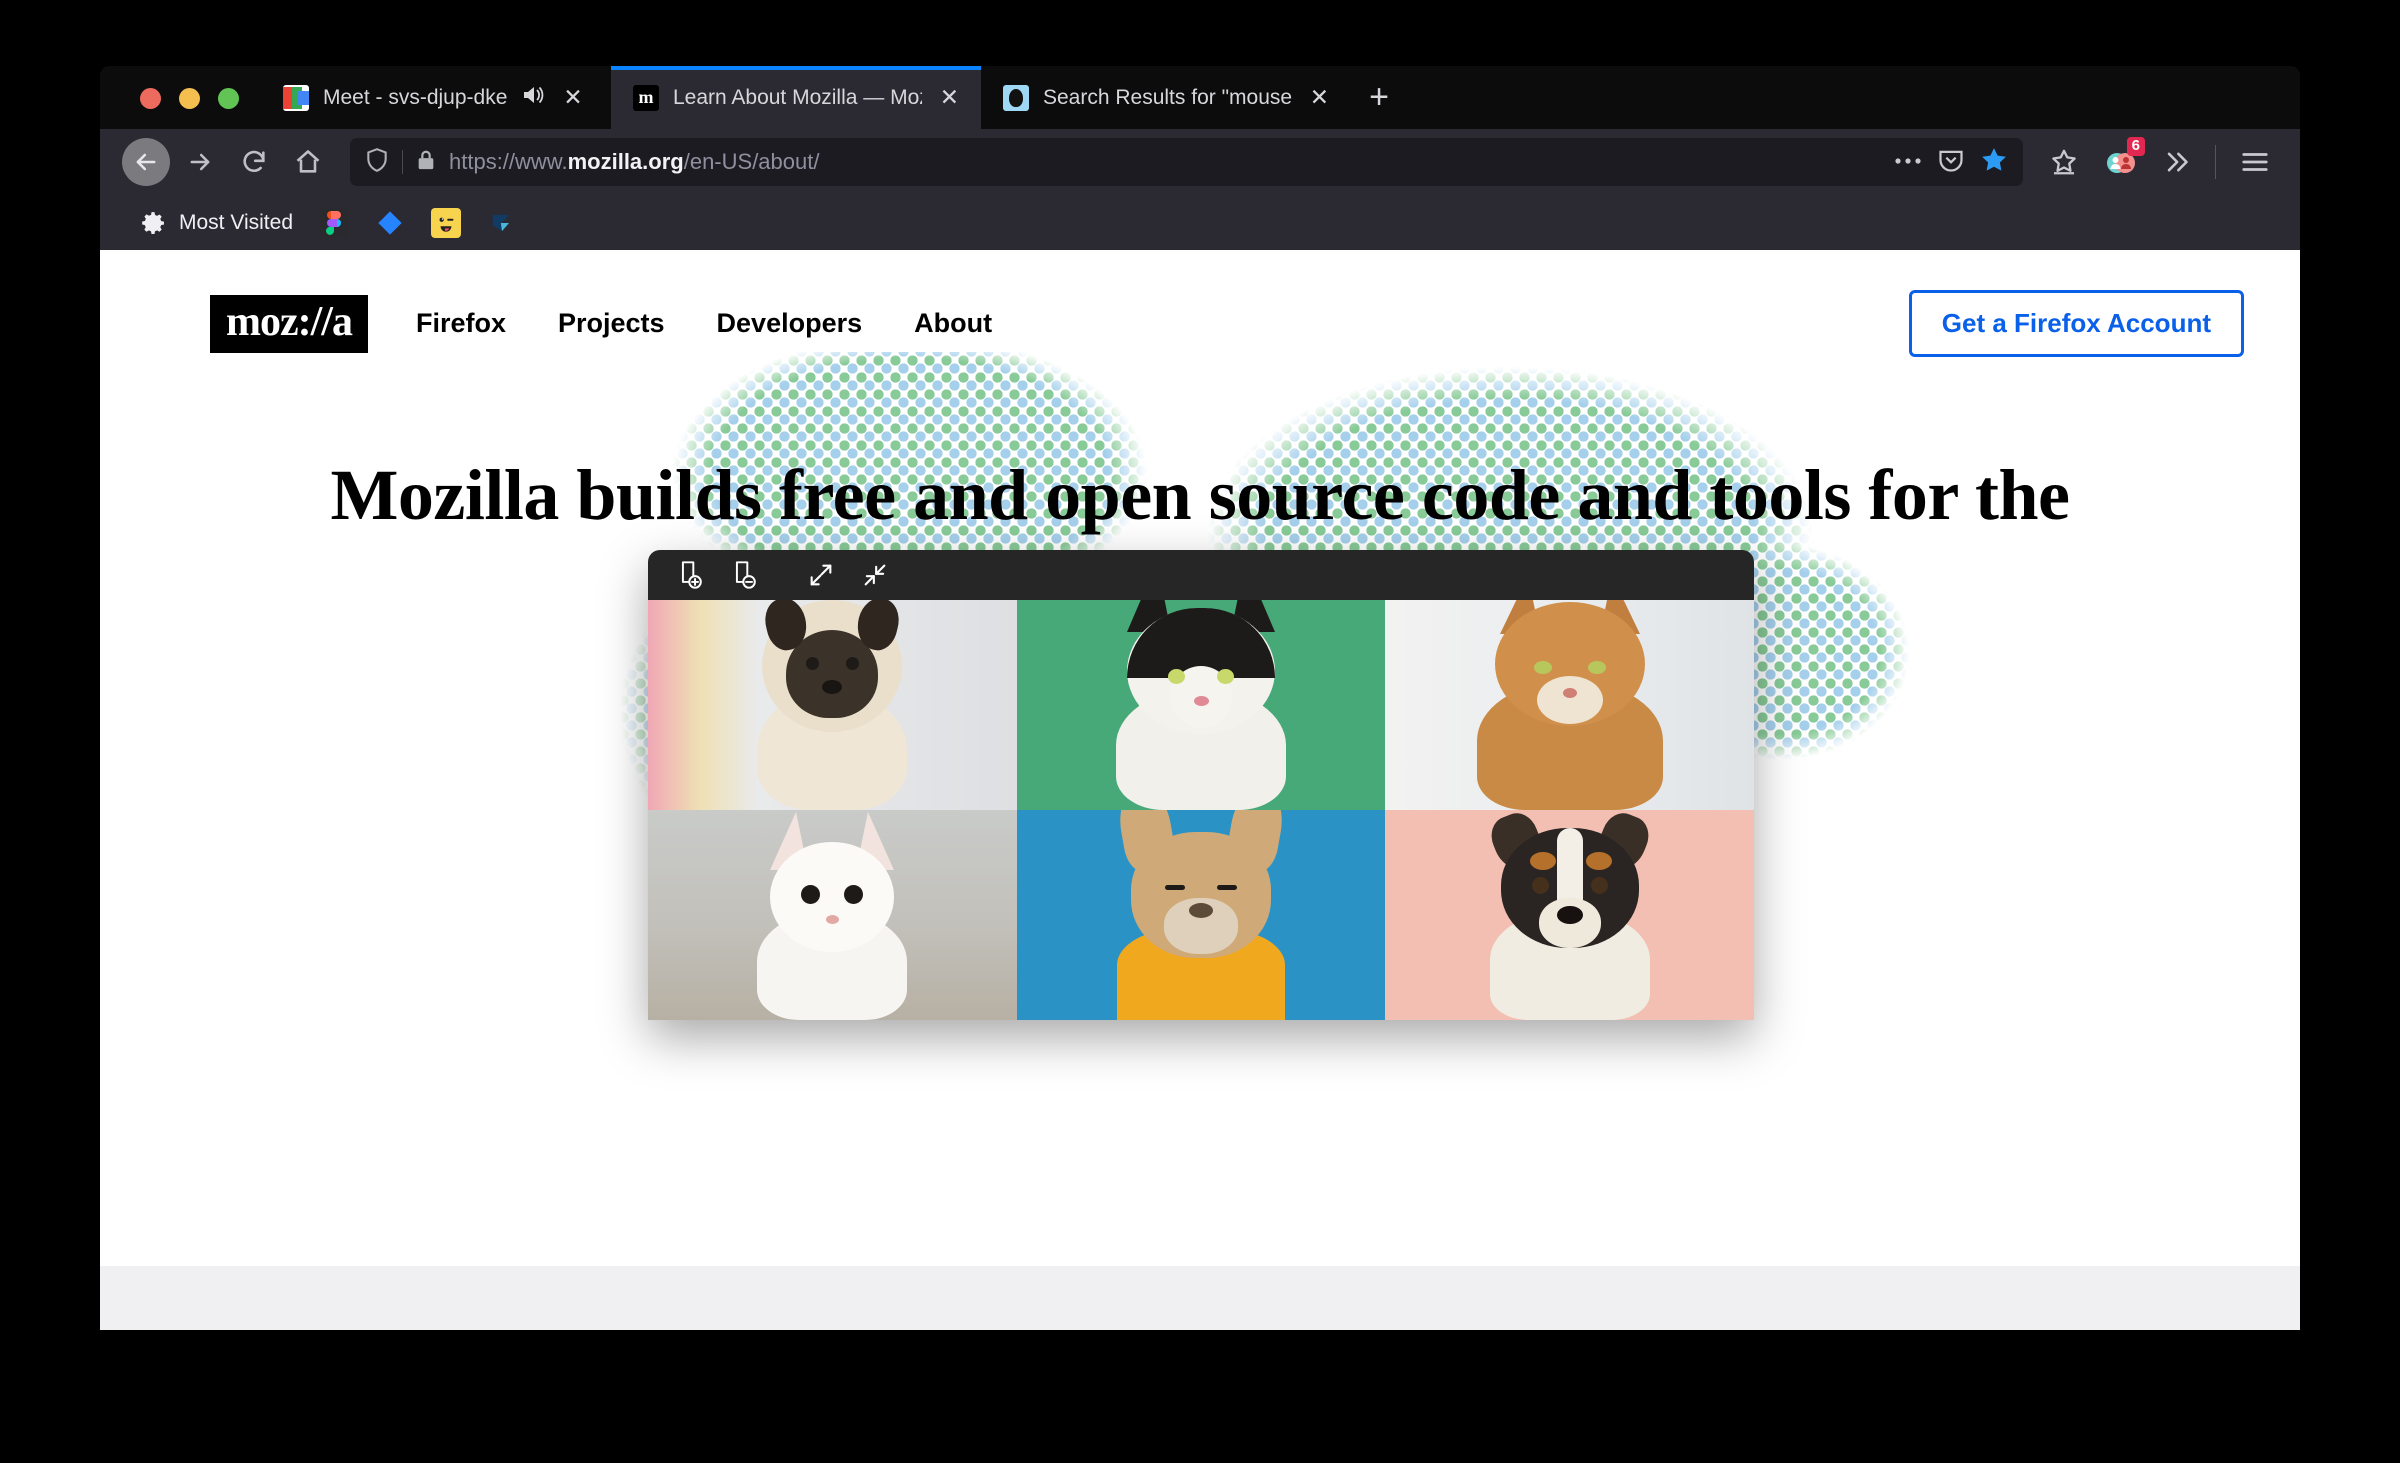 Image resolution: width=2400 pixels, height=1463 pixels. I want to click on bookmark-emoji, so click(446, 223).